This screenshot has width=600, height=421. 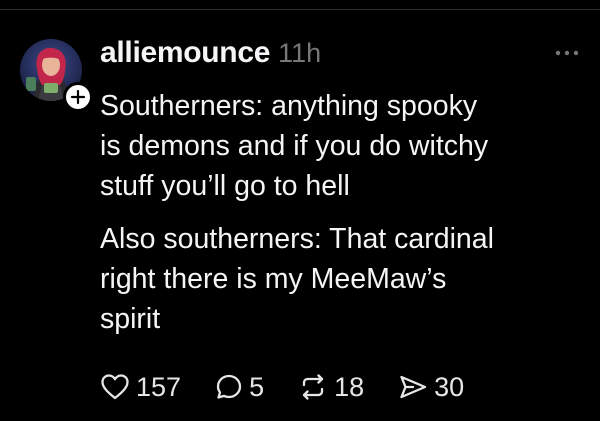 I want to click on post-line: Also southerners: That cardinal, so click(x=297, y=239).